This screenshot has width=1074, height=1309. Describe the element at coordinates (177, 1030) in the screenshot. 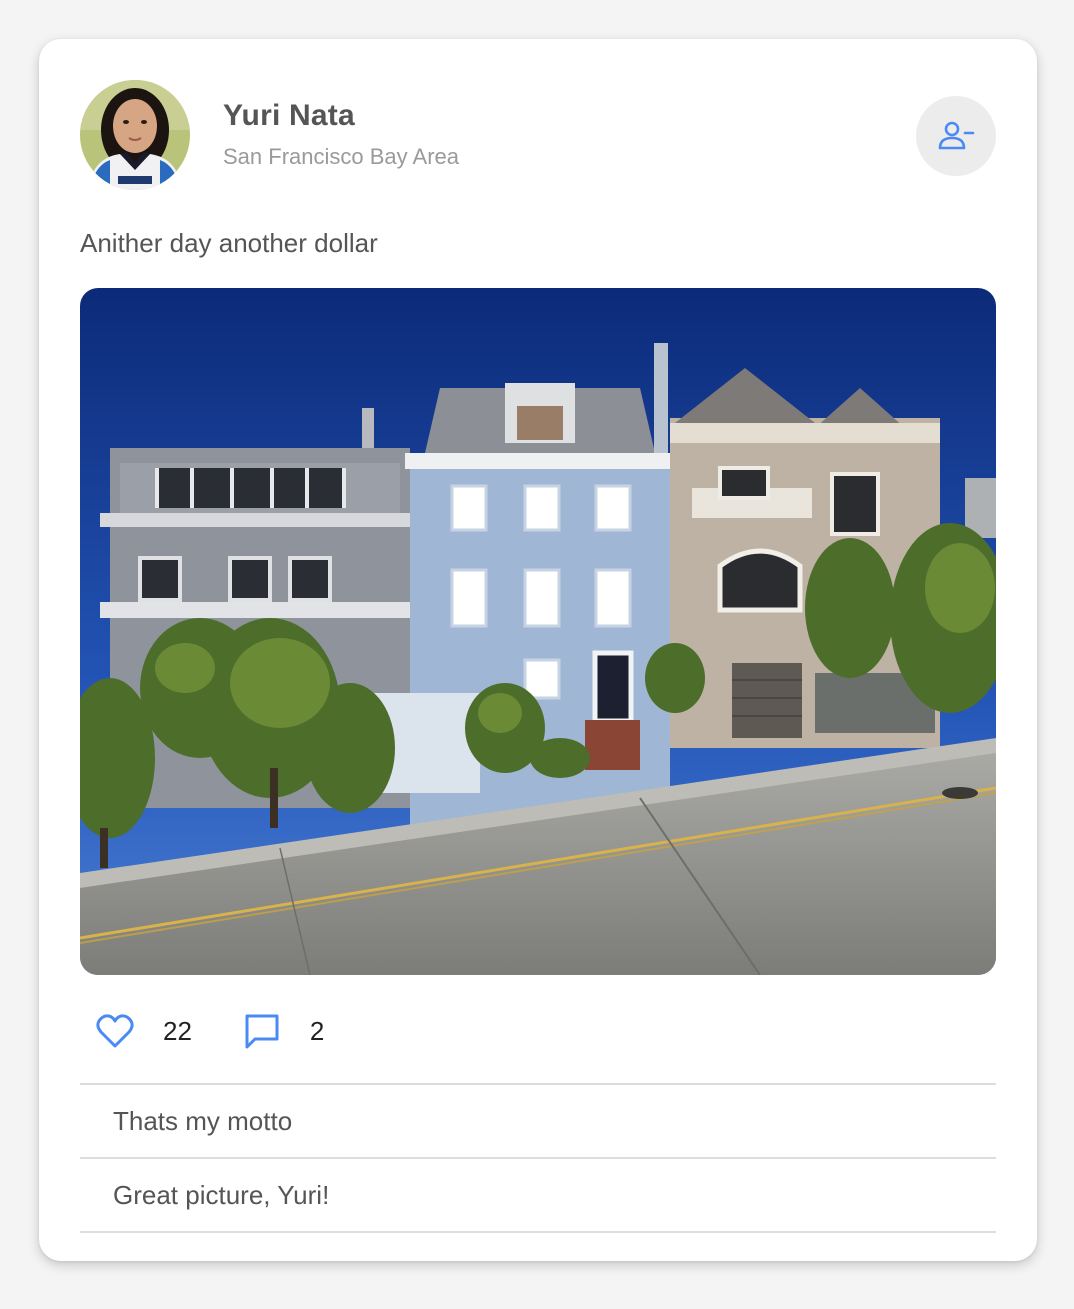

I see `like-count: 22` at that location.